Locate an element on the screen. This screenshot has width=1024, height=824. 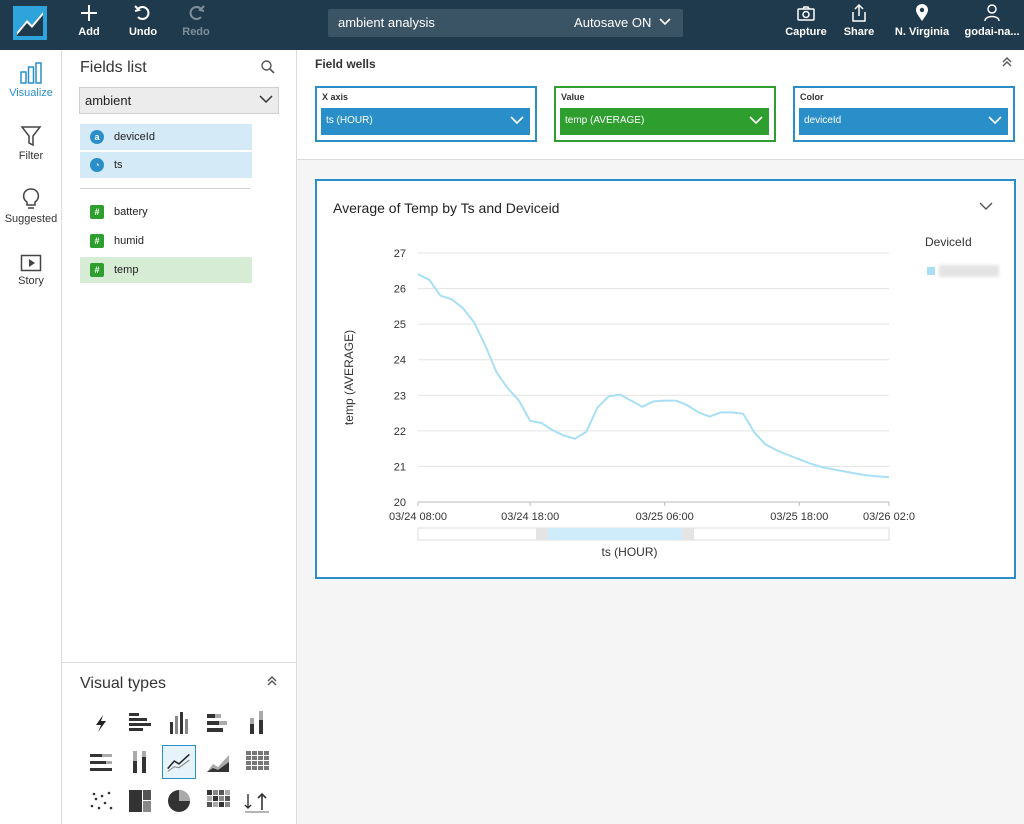
undo-button: Undo is located at coordinates (143, 25).